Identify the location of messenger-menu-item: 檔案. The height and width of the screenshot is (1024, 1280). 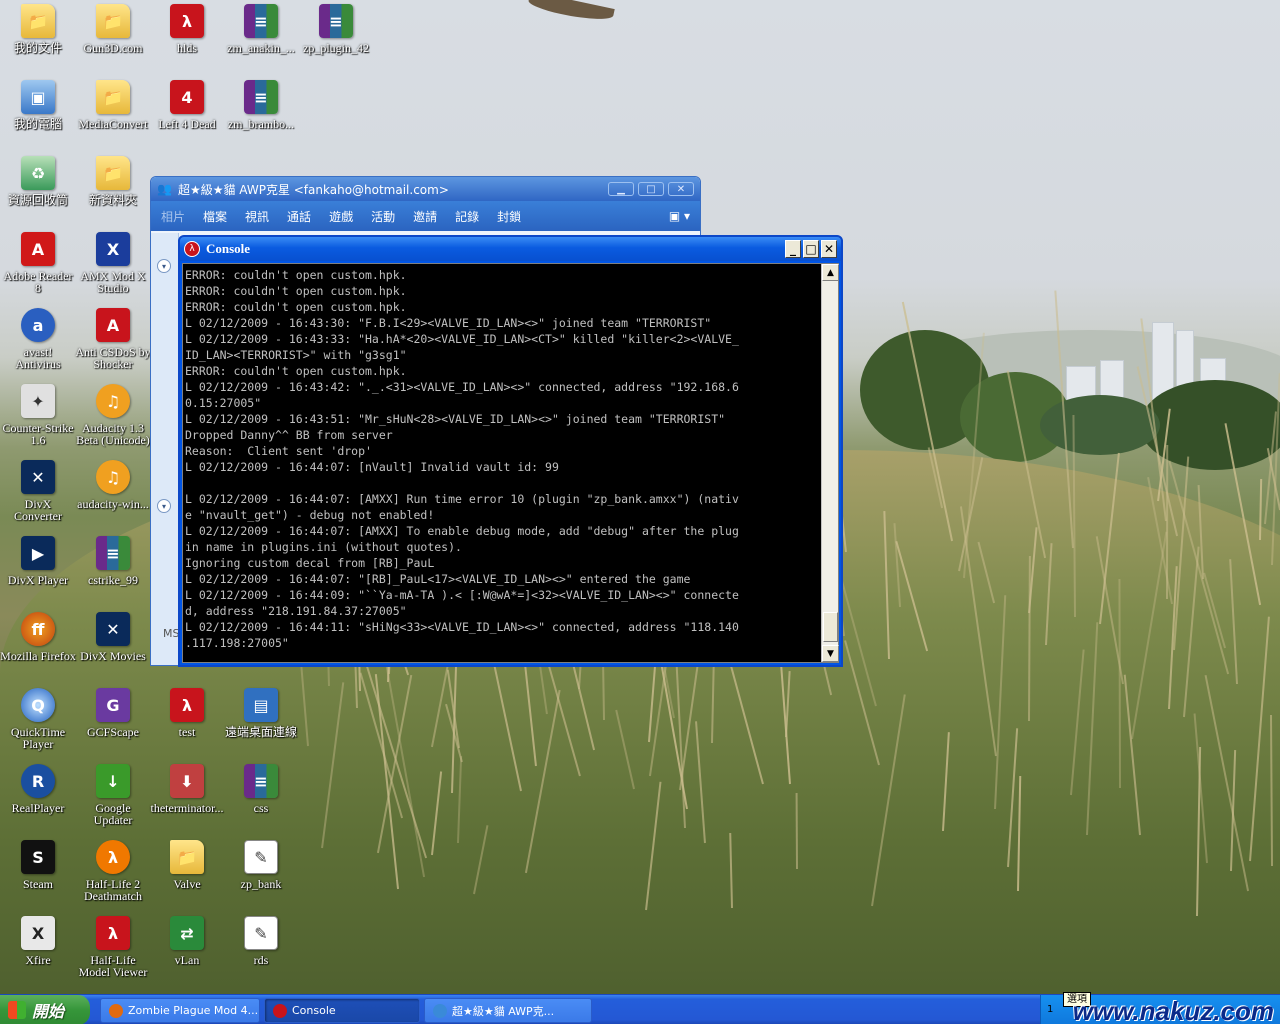
(215, 216).